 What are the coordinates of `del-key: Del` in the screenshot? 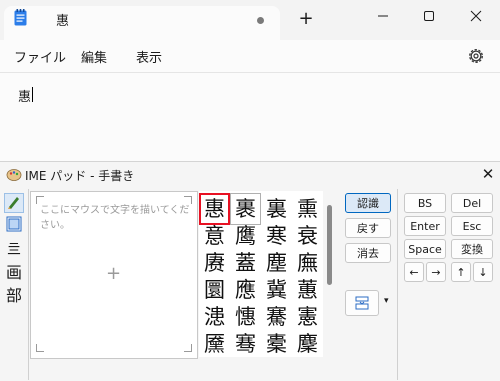 It's located at (472, 203).